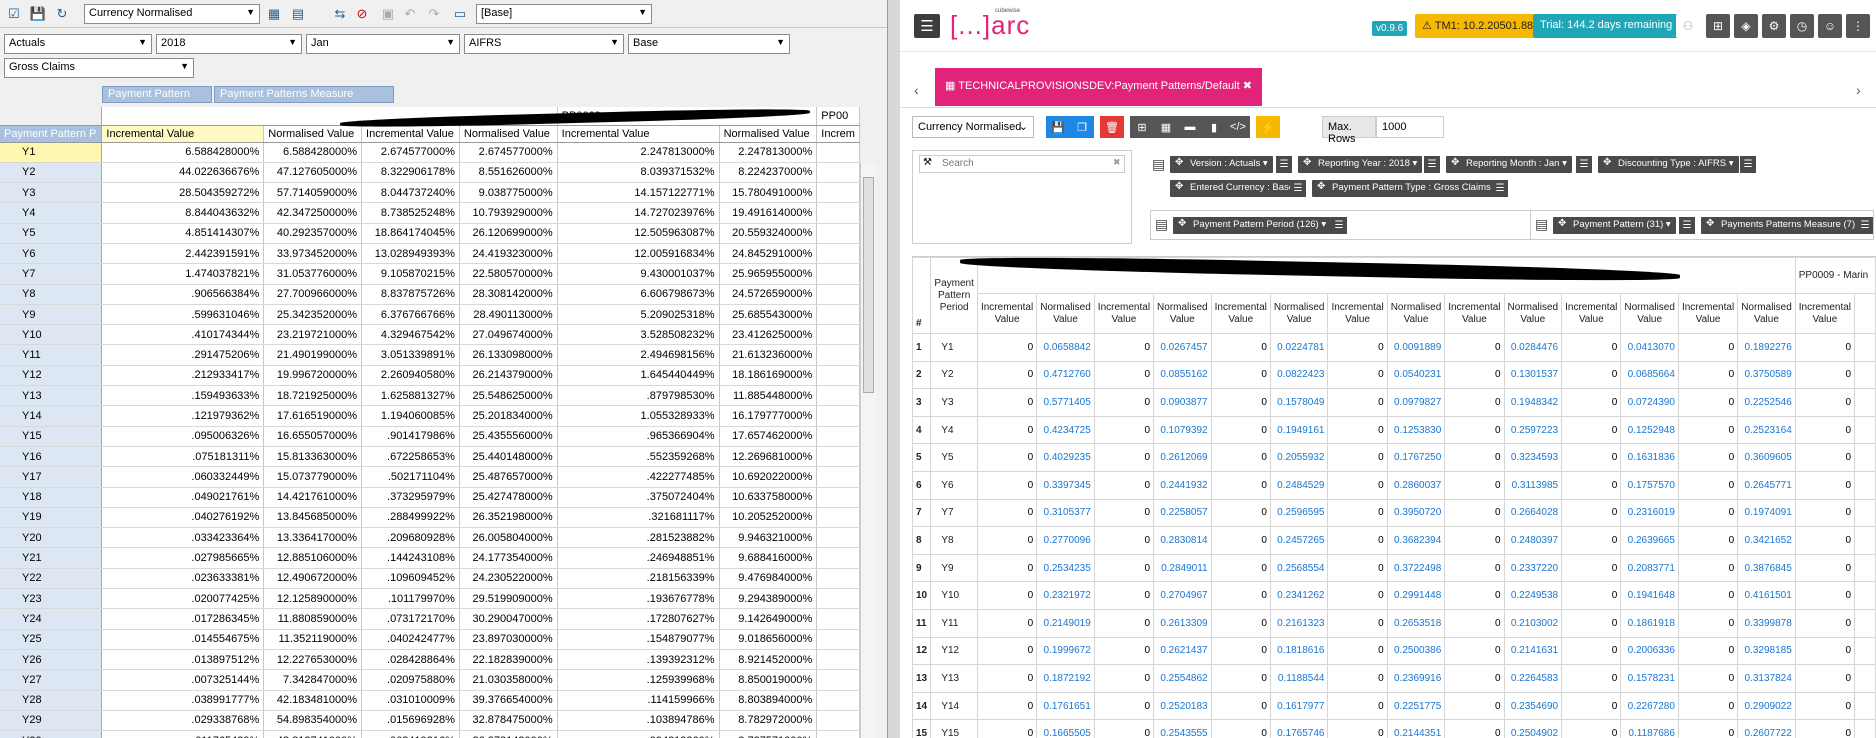 The image size is (1876, 738). Describe the element at coordinates (1182, 595) in the screenshot. I see `table-cell: 0.2704967` at that location.